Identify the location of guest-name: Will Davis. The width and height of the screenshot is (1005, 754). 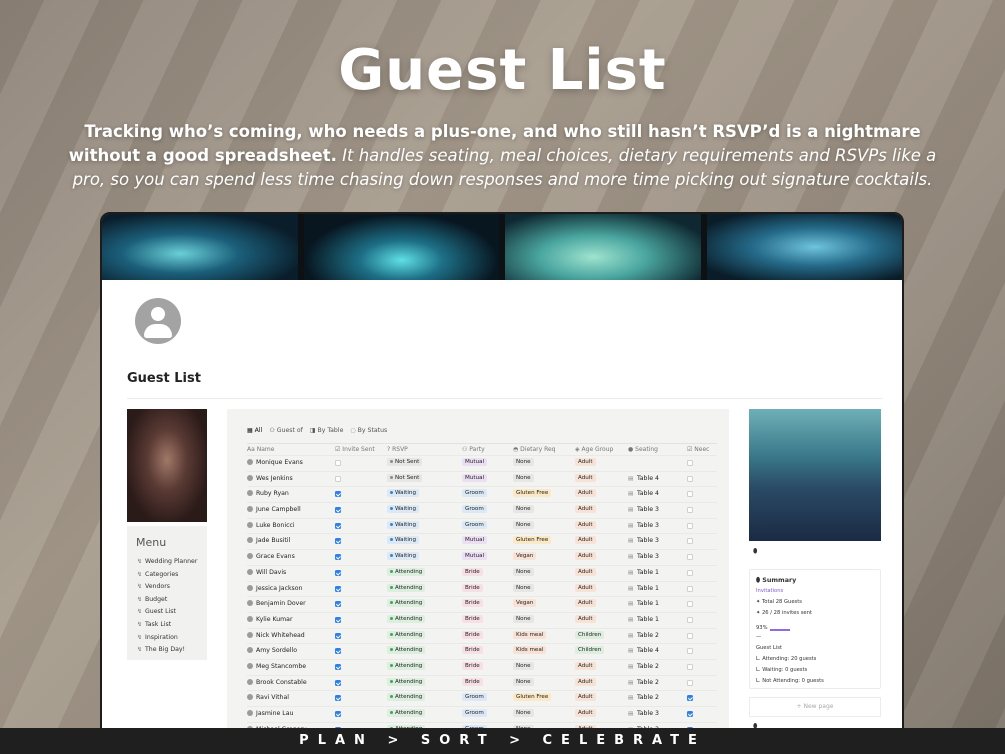
(266, 573).